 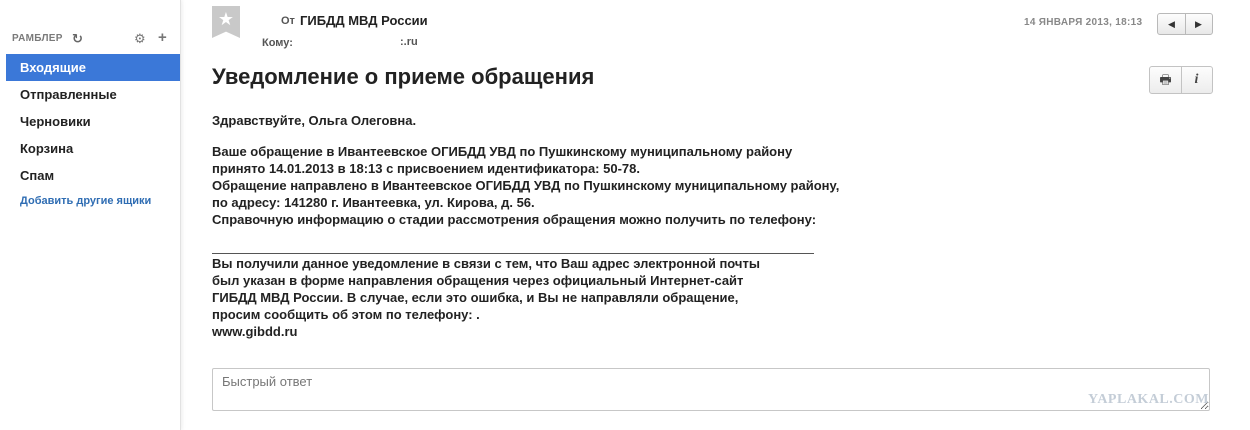 What do you see at coordinates (711, 389) in the screenshot?
I see `quick-reply-input` at bounding box center [711, 389].